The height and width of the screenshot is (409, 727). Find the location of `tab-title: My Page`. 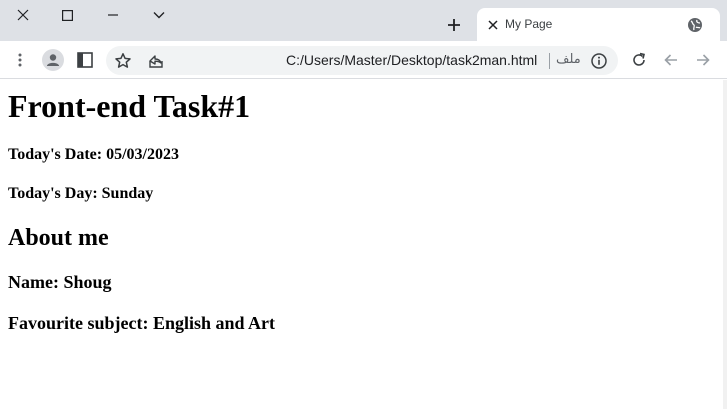

tab-title: My Page is located at coordinates (529, 24).